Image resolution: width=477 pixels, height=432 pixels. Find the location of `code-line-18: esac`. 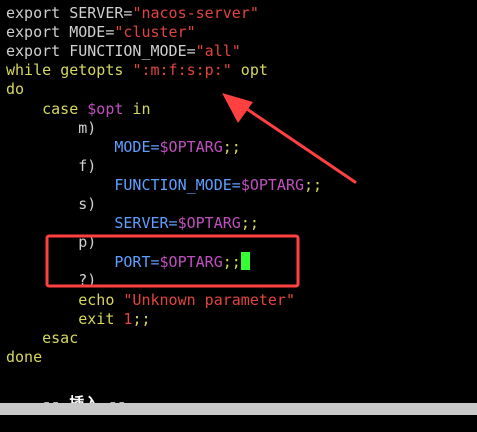

code-line-18: esac is located at coordinates (42, 338).